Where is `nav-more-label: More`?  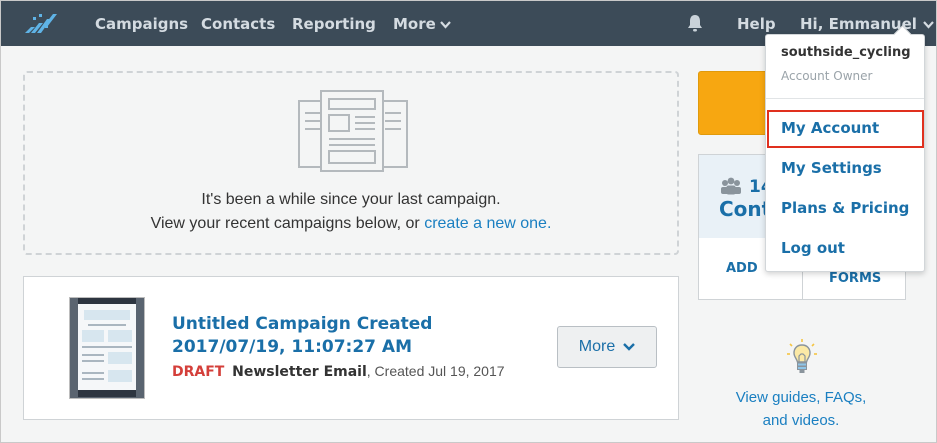 nav-more-label: More is located at coordinates (414, 24).